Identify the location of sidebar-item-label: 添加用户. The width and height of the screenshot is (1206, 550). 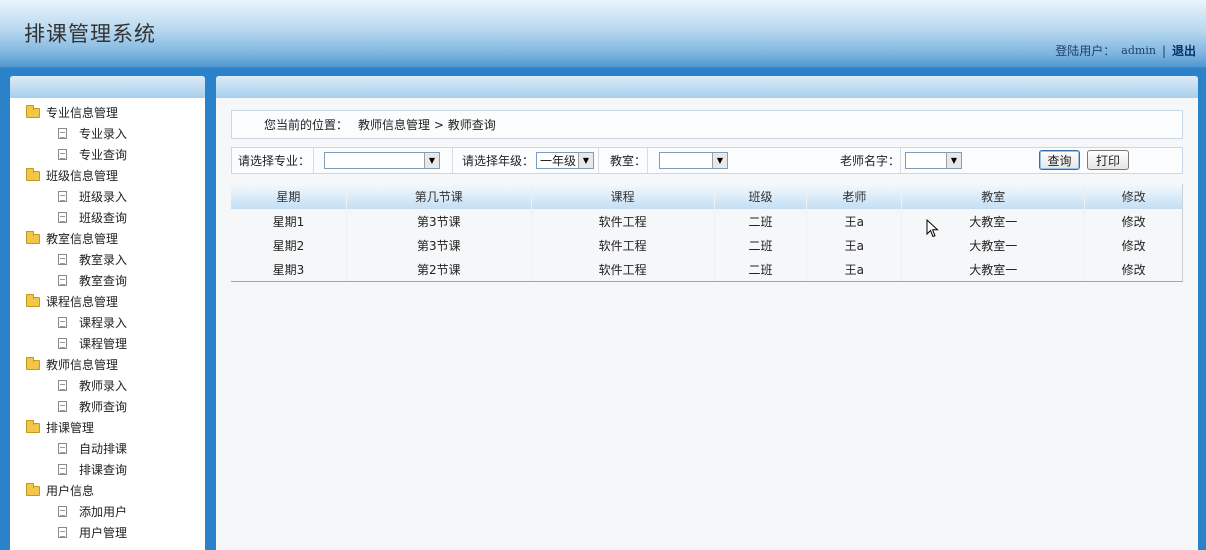
(103, 512).